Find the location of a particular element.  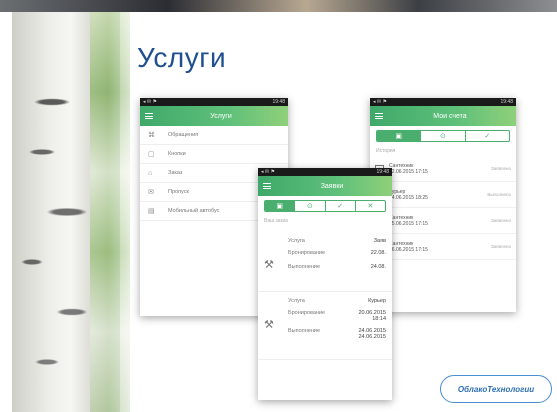

order-row-completion: Выполнение 24.06.2015 24.06.2015 is located at coordinates (325, 334).